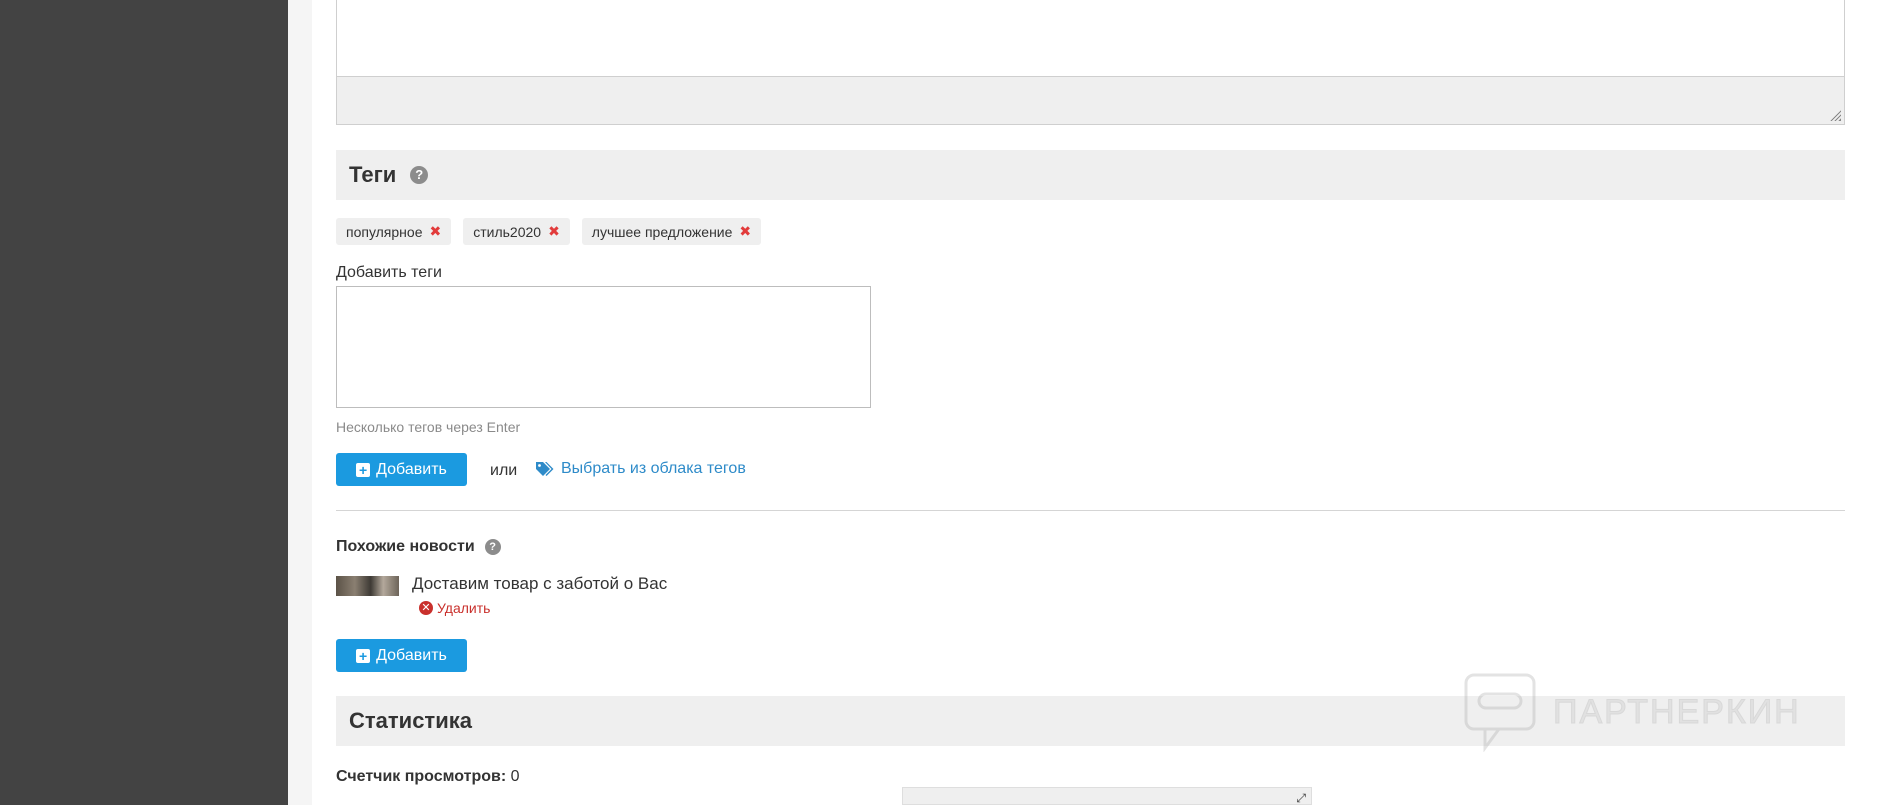  I want to click on tags-hint: Несколько тегов через Enter, so click(428, 427).